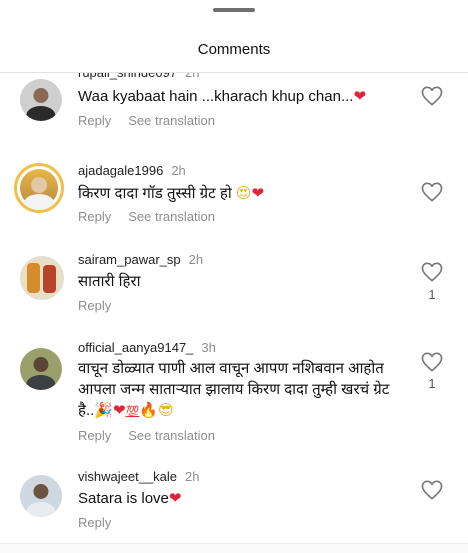 This screenshot has height=553, width=468. I want to click on comment-meta: sairam_pawar_sp 2h, so click(140, 259).